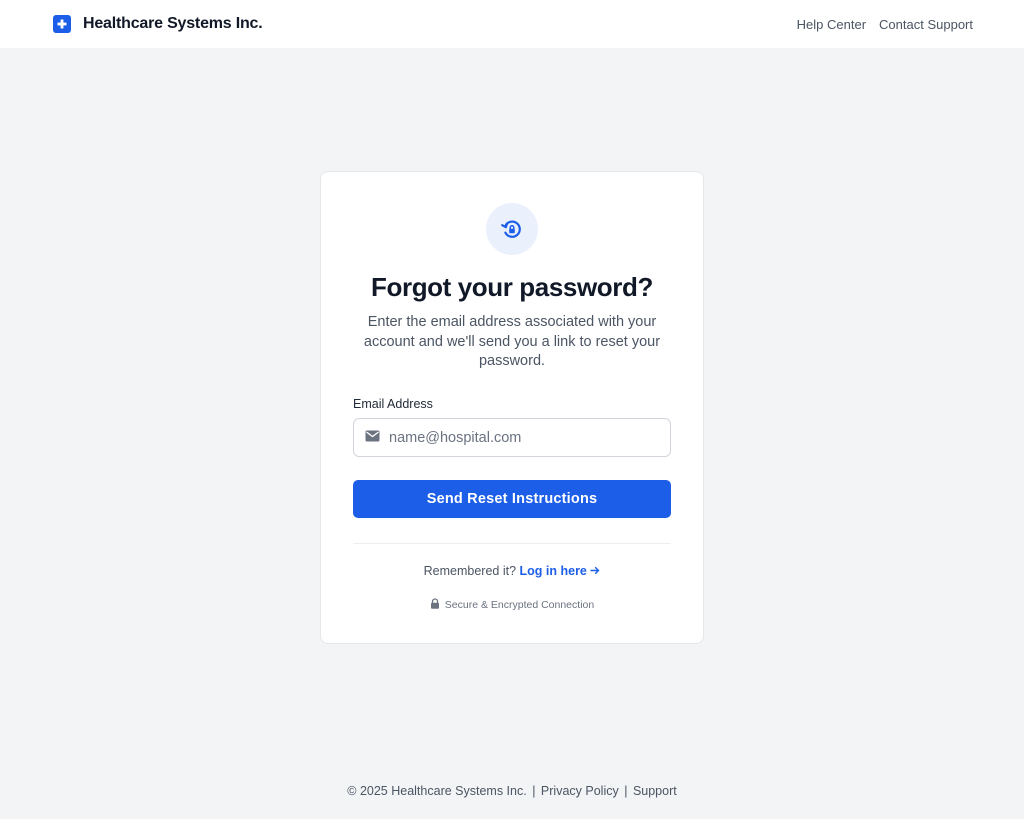  Describe the element at coordinates (435, 605) in the screenshot. I see `lock-icon` at that location.